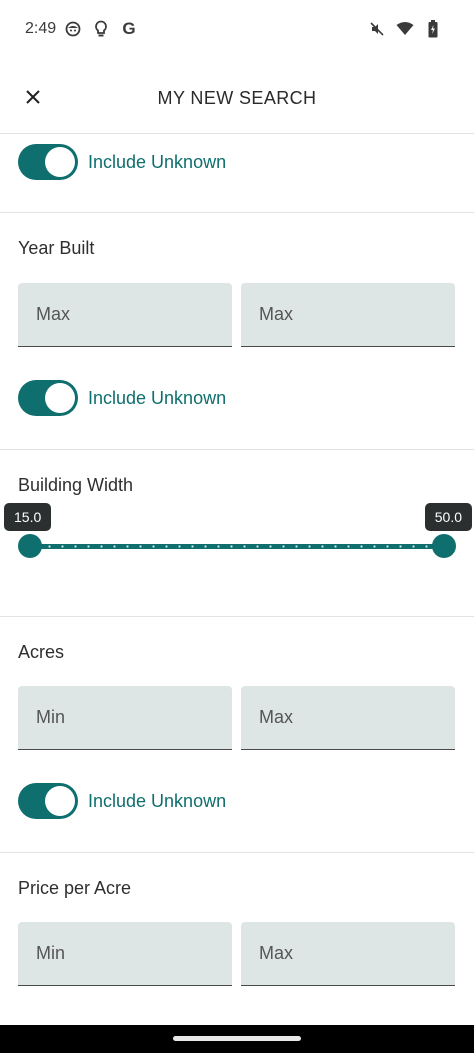  I want to click on slider-ticks, so click(237, 546).